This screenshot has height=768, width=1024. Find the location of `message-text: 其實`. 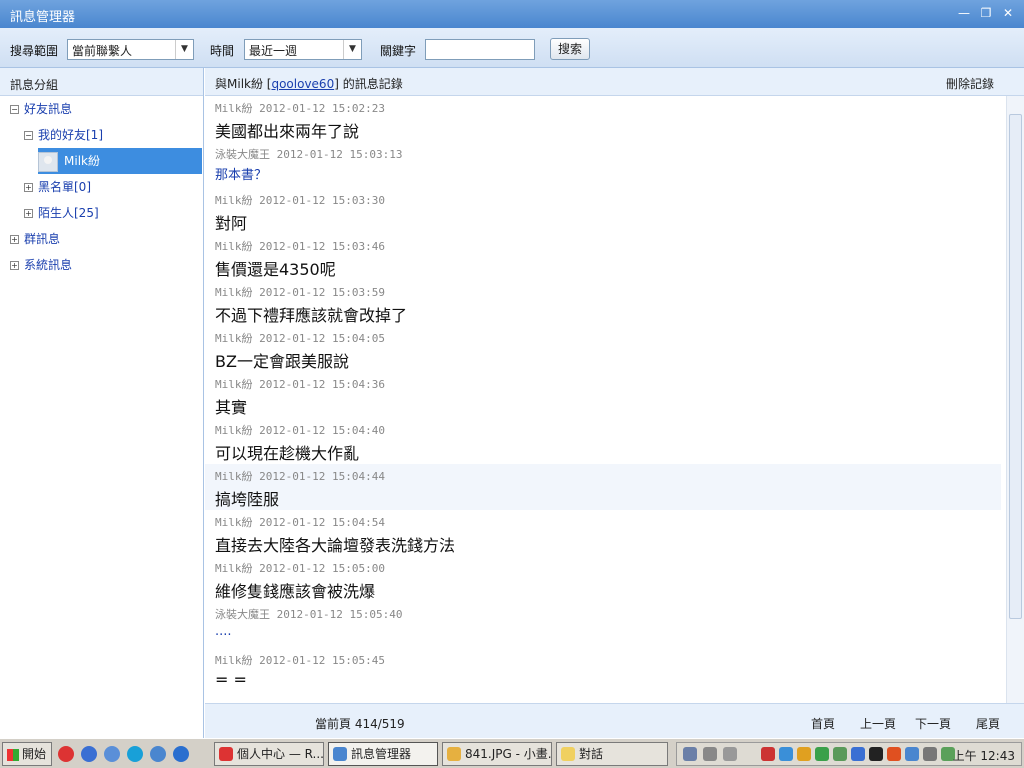

message-text: 其實 is located at coordinates (231, 407).